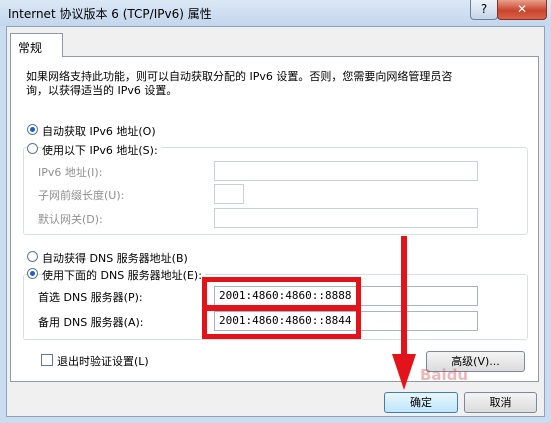 This screenshot has width=551, height=423. What do you see at coordinates (421, 402) in the screenshot?
I see `ok-button: 确定` at bounding box center [421, 402].